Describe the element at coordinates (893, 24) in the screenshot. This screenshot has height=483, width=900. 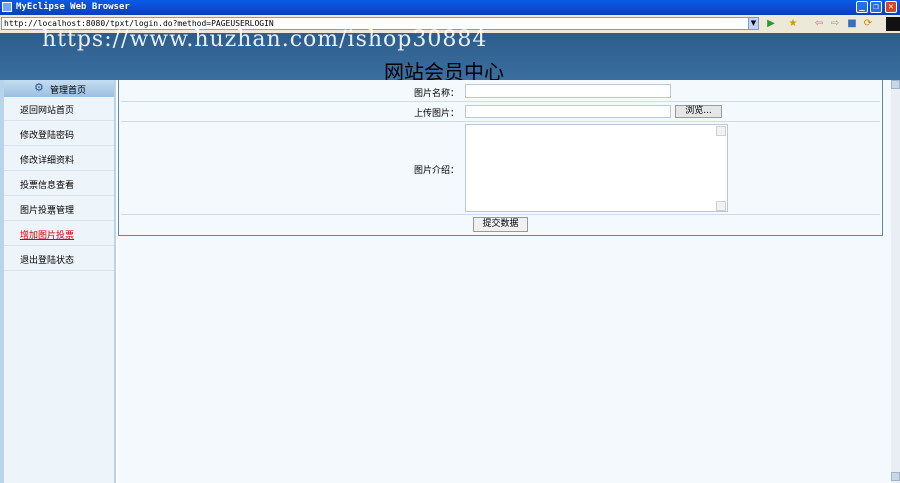
I see `panel-icon` at that location.